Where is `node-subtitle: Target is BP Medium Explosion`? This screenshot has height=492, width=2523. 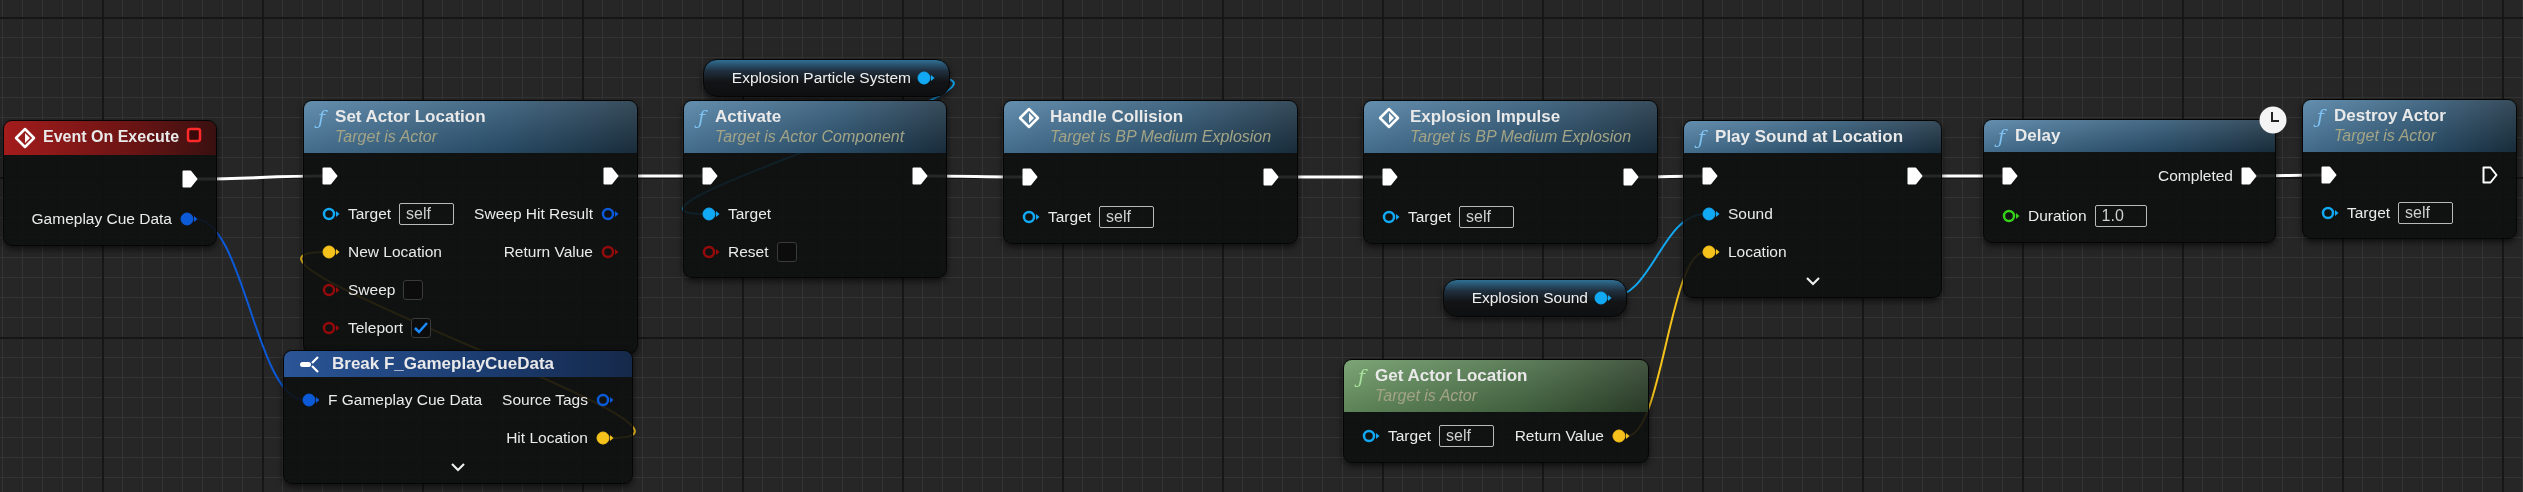 node-subtitle: Target is BP Medium Explosion is located at coordinates (1161, 137).